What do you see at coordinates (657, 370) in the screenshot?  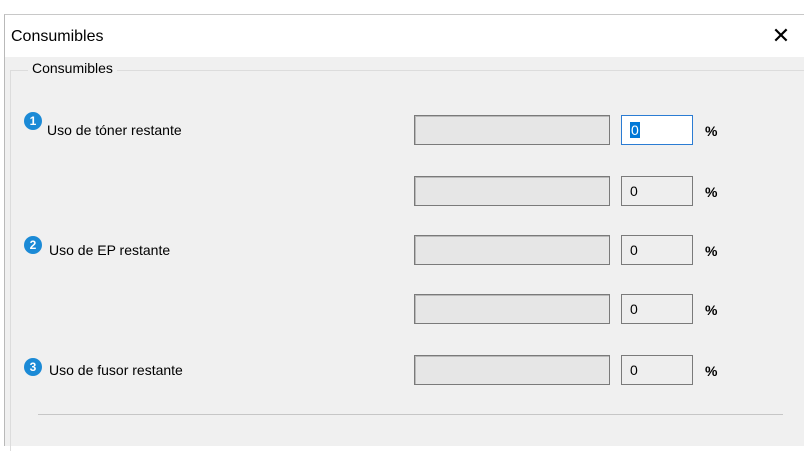 I see `fuser-percent-field: 0` at bounding box center [657, 370].